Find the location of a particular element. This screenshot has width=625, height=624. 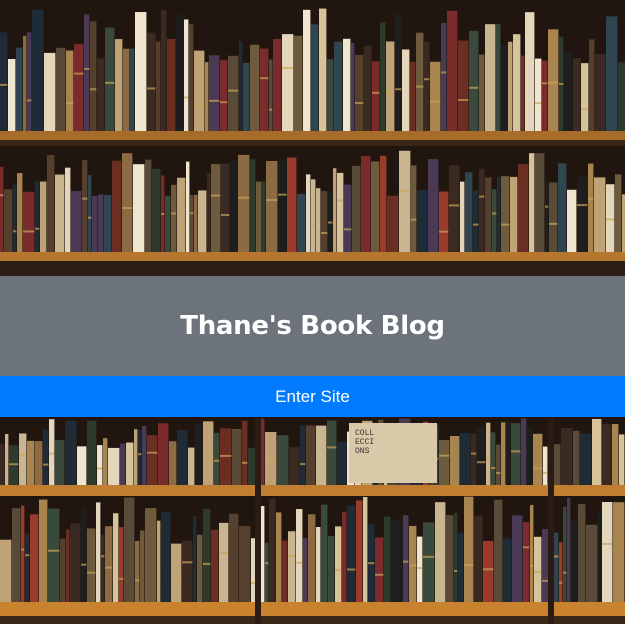

box-label-line-2: ECCI is located at coordinates (364, 442).